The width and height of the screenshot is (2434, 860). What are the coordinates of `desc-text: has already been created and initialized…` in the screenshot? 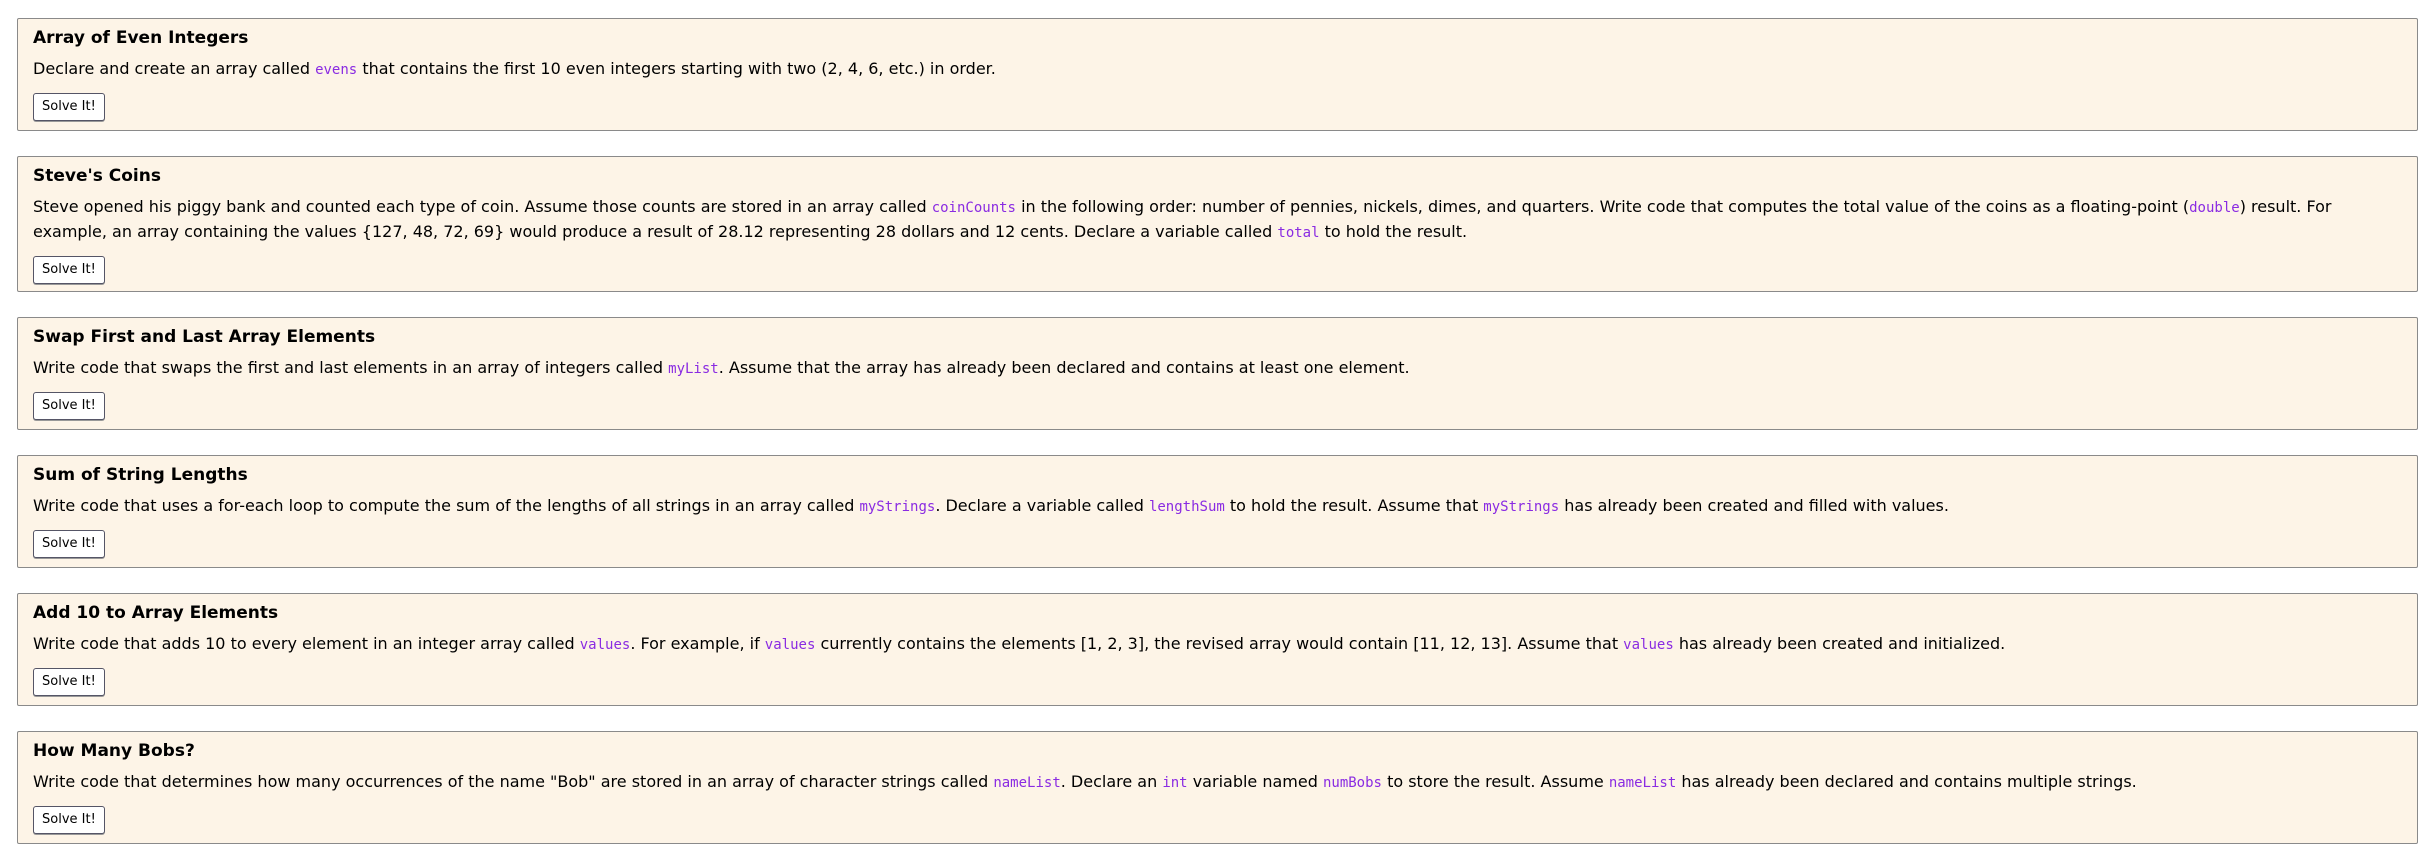 It's located at (1839, 643).